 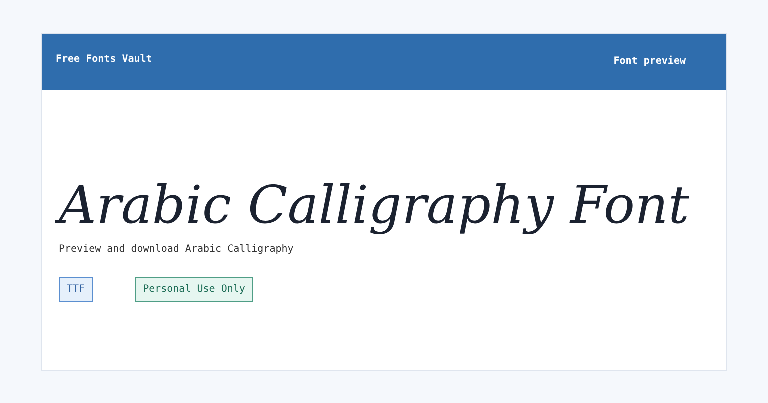 I want to click on site-name: Free Fonts Vault, so click(x=104, y=59).